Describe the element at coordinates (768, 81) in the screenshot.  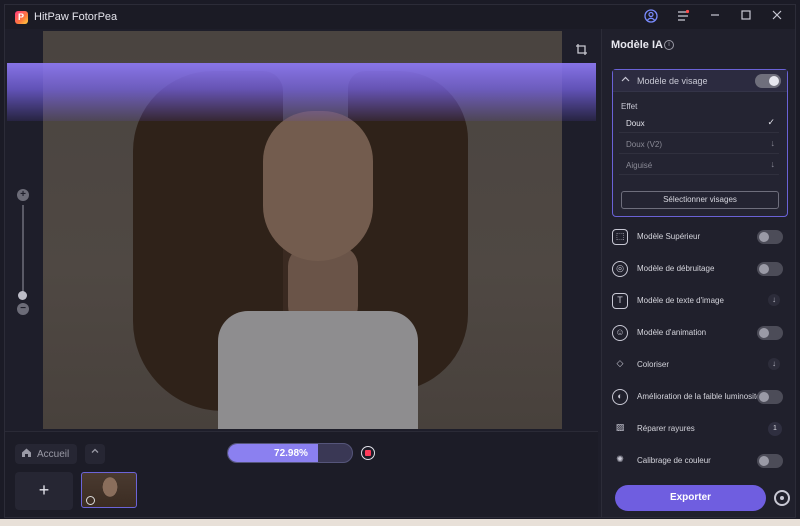
I see `face-model-toggle` at that location.